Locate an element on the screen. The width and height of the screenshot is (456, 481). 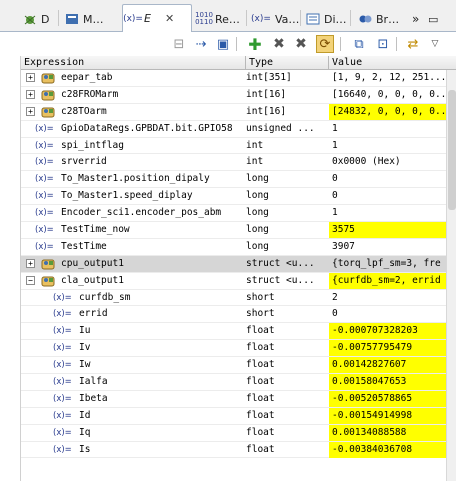
remove-icon: ✖ is located at coordinates (279, 44).